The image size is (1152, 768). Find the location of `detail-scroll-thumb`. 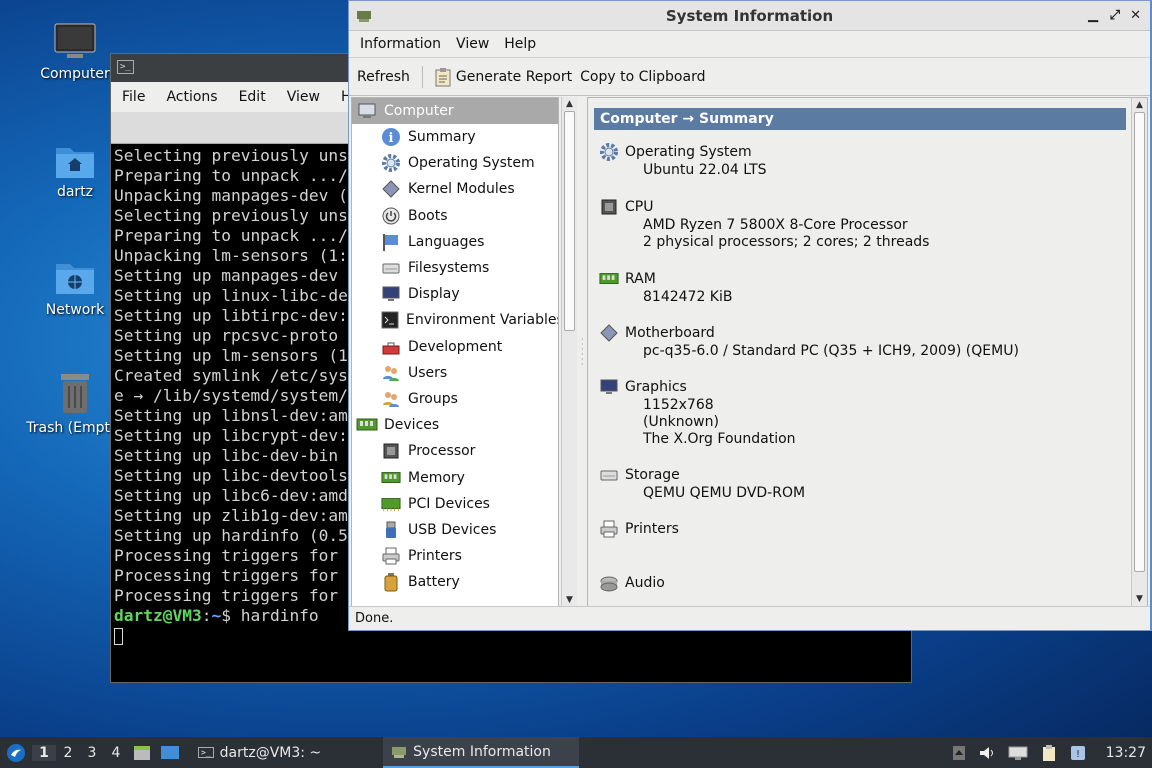

detail-scroll-thumb is located at coordinates (1139, 342).